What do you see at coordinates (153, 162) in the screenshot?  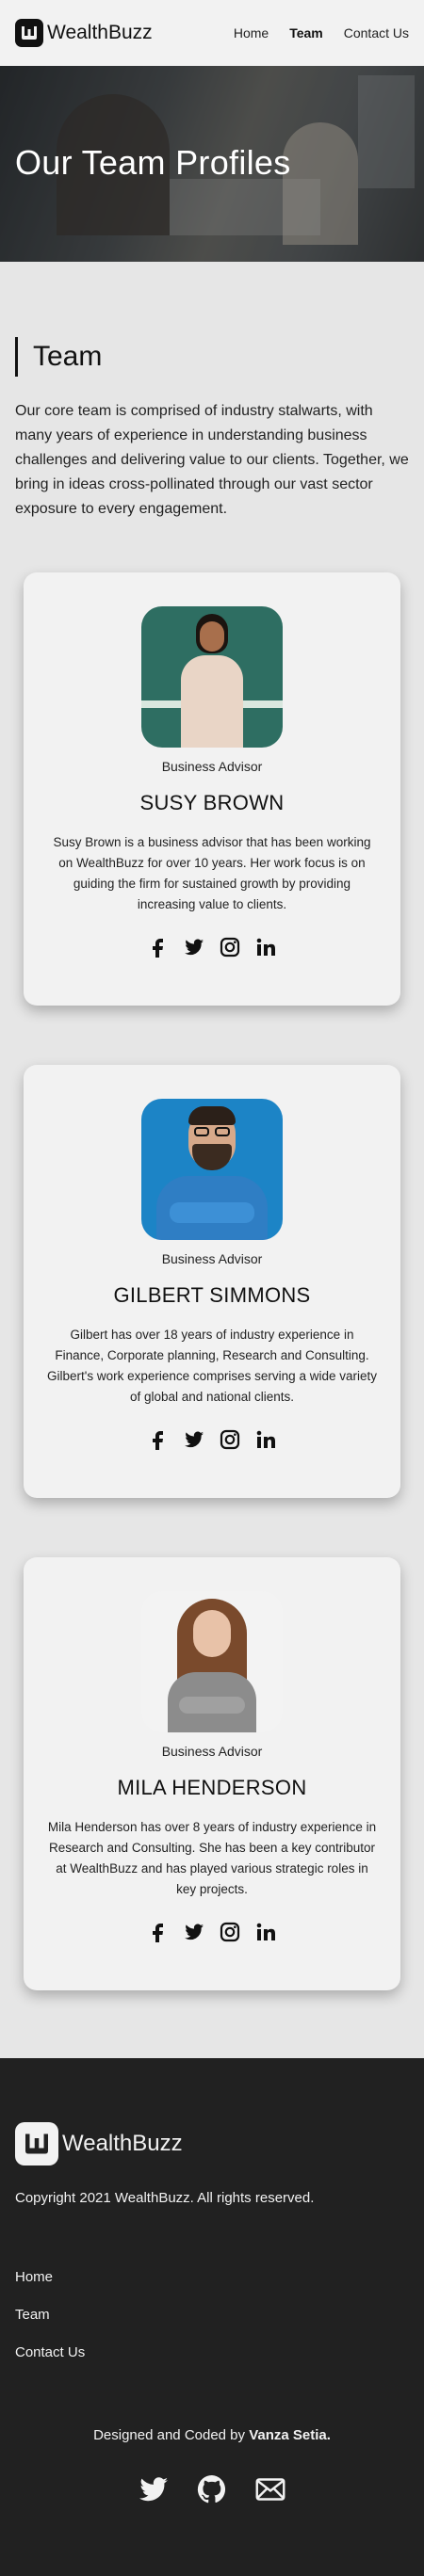 I see `hero-title: Our Team Profiles` at bounding box center [153, 162].